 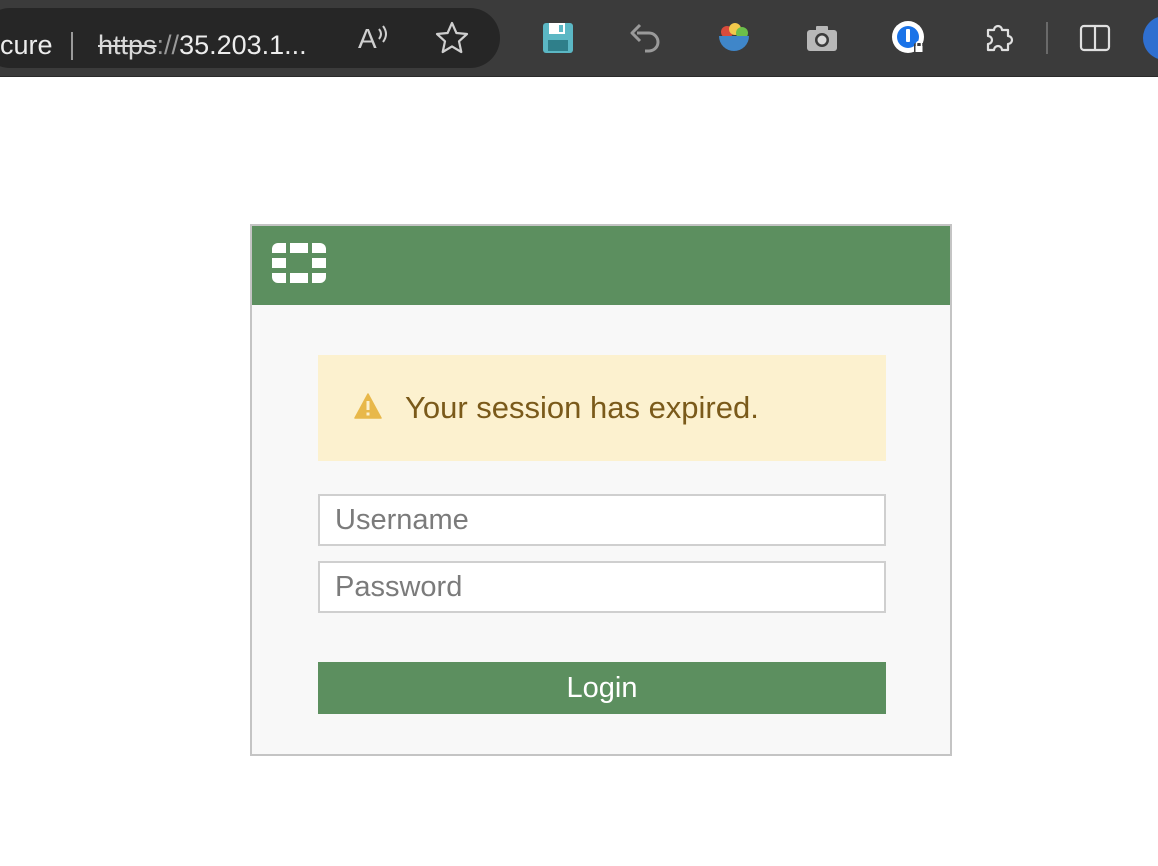 What do you see at coordinates (602, 520) in the screenshot?
I see `username-input` at bounding box center [602, 520].